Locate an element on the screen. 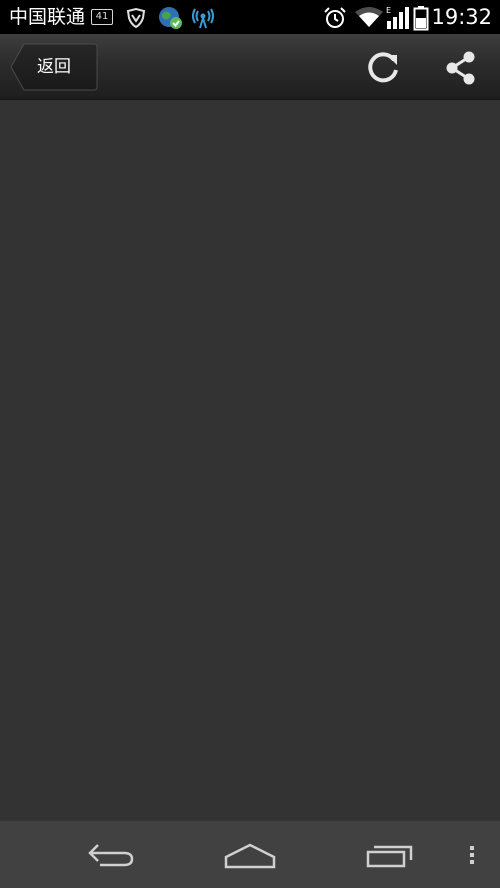 The image size is (500, 888). nav-back-button is located at coordinates (111, 855).